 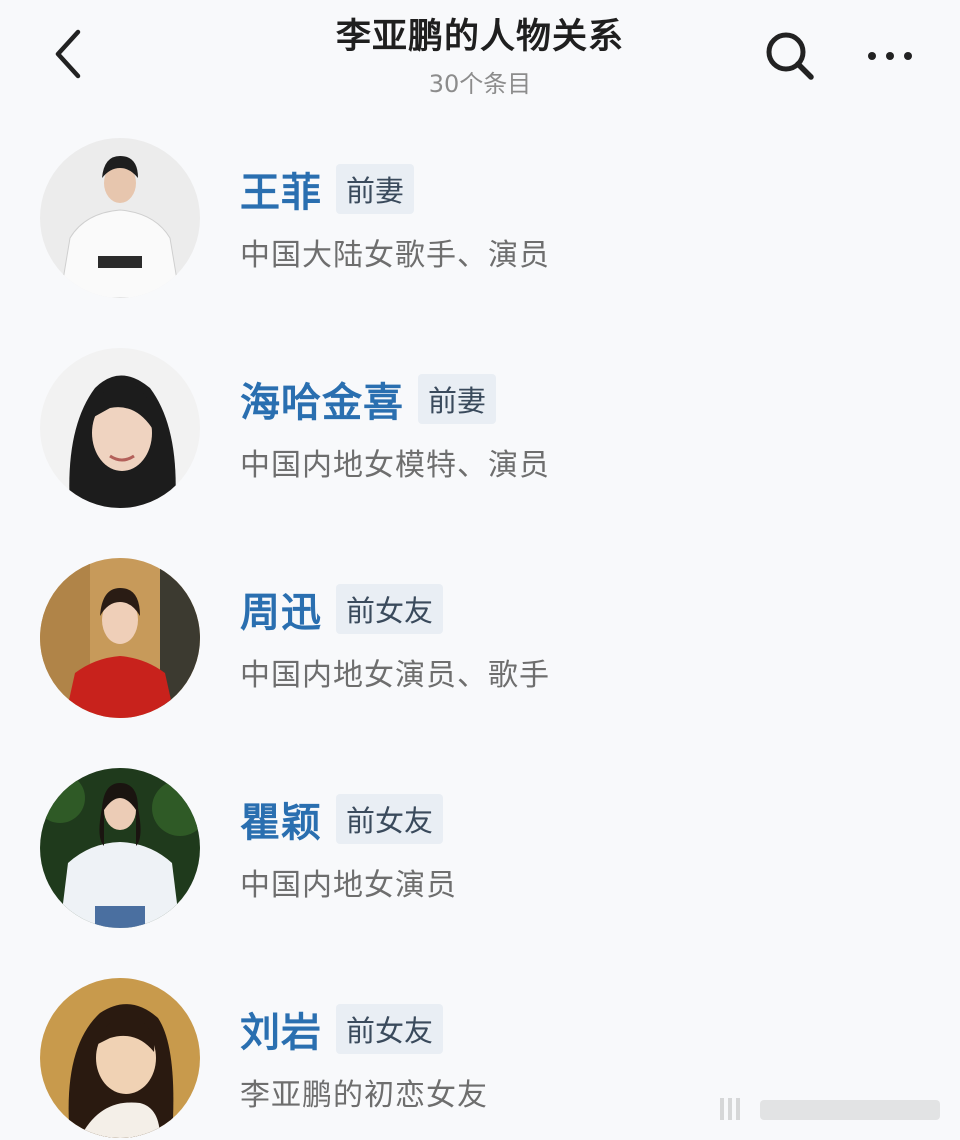 I want to click on person-name: 王菲, so click(x=281, y=189).